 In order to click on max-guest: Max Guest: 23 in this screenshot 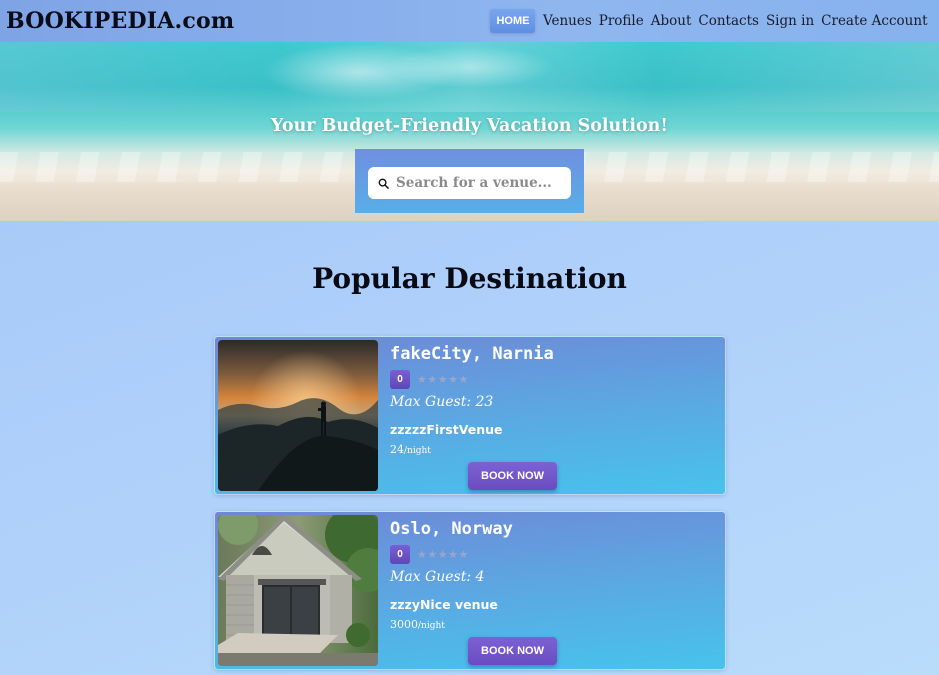, I will do `click(442, 402)`.